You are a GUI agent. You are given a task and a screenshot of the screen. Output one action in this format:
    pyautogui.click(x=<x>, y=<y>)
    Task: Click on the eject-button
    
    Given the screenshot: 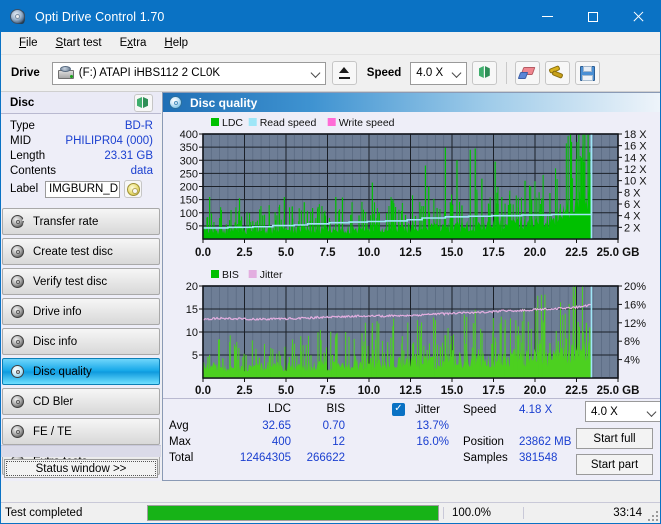 What is the action you would take?
    pyautogui.click(x=344, y=73)
    